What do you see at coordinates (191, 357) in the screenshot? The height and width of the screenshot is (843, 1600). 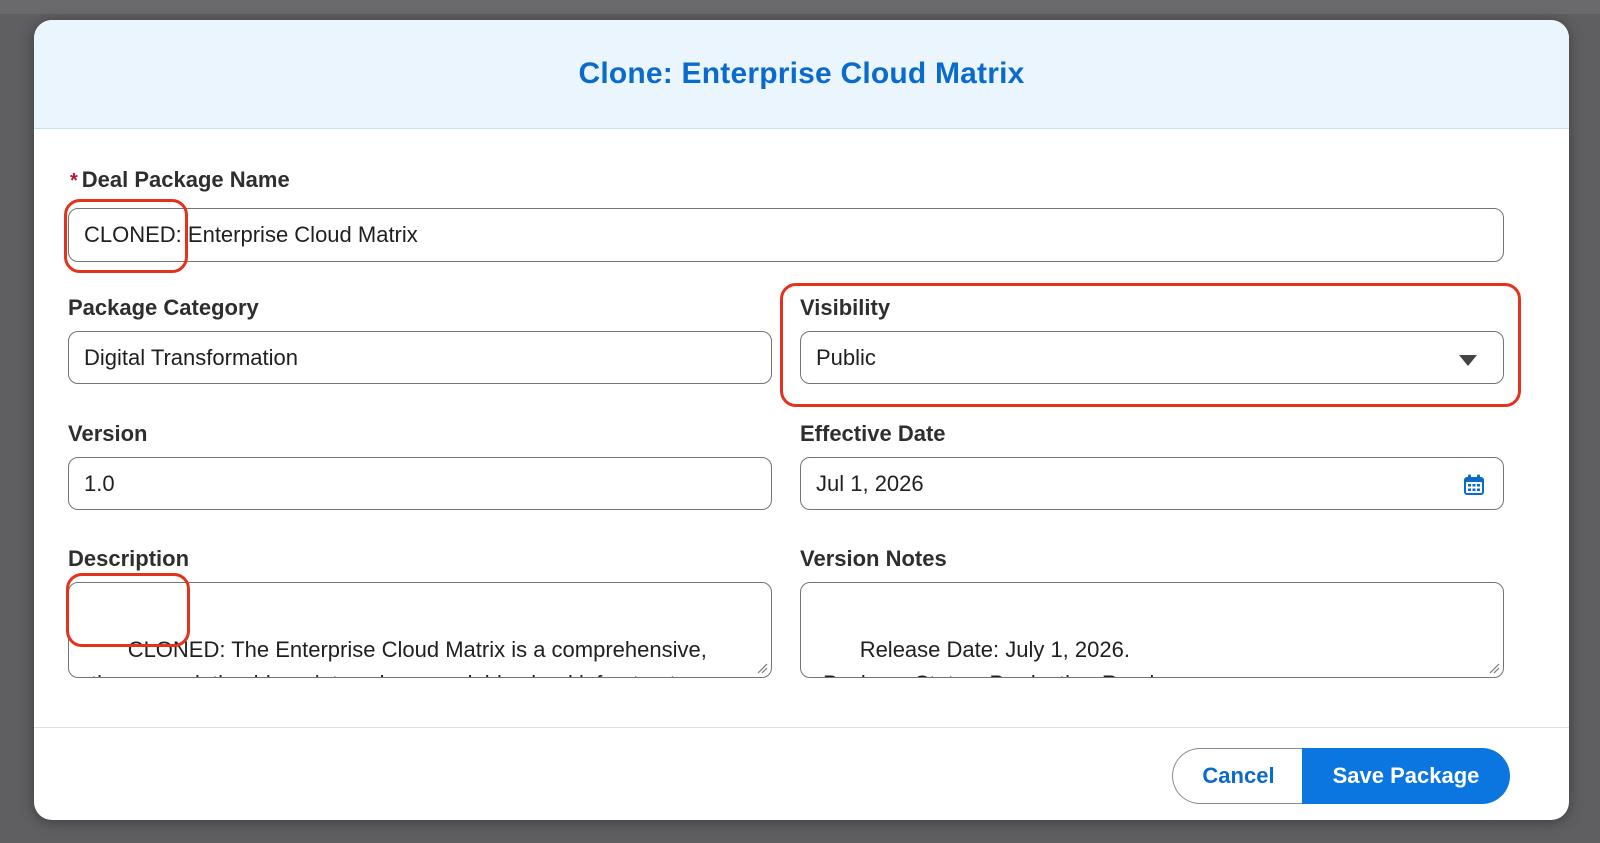 I see `package-category-value: Digital Transformation` at bounding box center [191, 357].